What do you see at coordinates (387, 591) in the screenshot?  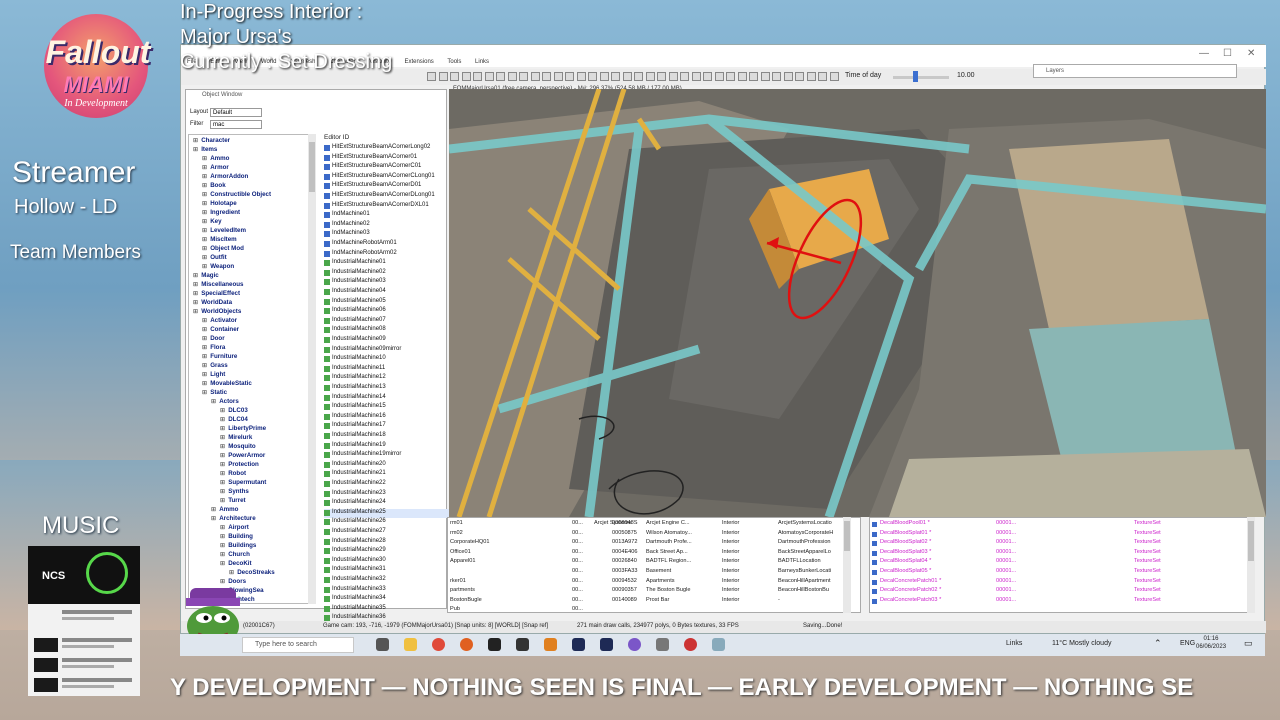 I see `editor-id-row: IndustrialMachine33` at bounding box center [387, 591].